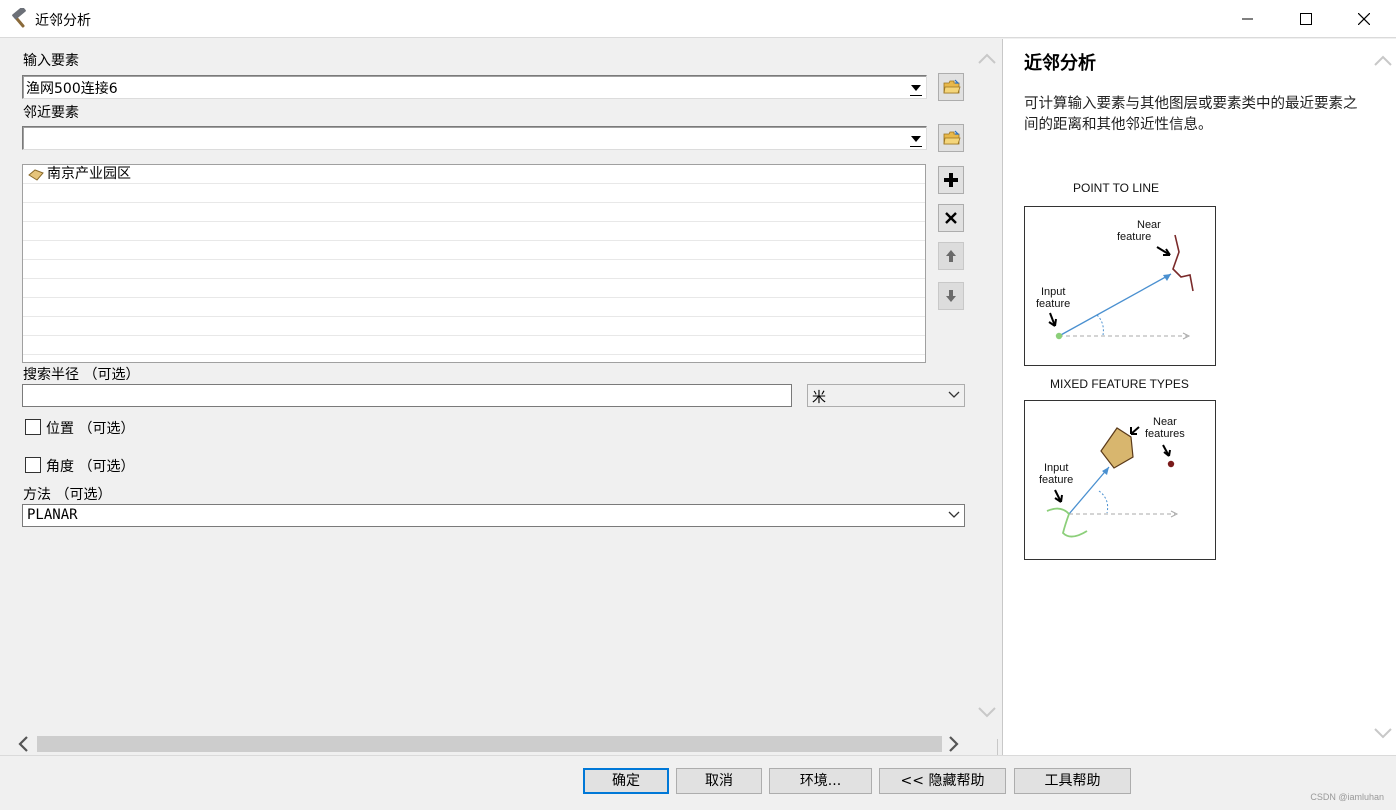  Describe the element at coordinates (1112, 477) in the screenshot. I see `mixed-features-illustration: Near features Input feature` at that location.